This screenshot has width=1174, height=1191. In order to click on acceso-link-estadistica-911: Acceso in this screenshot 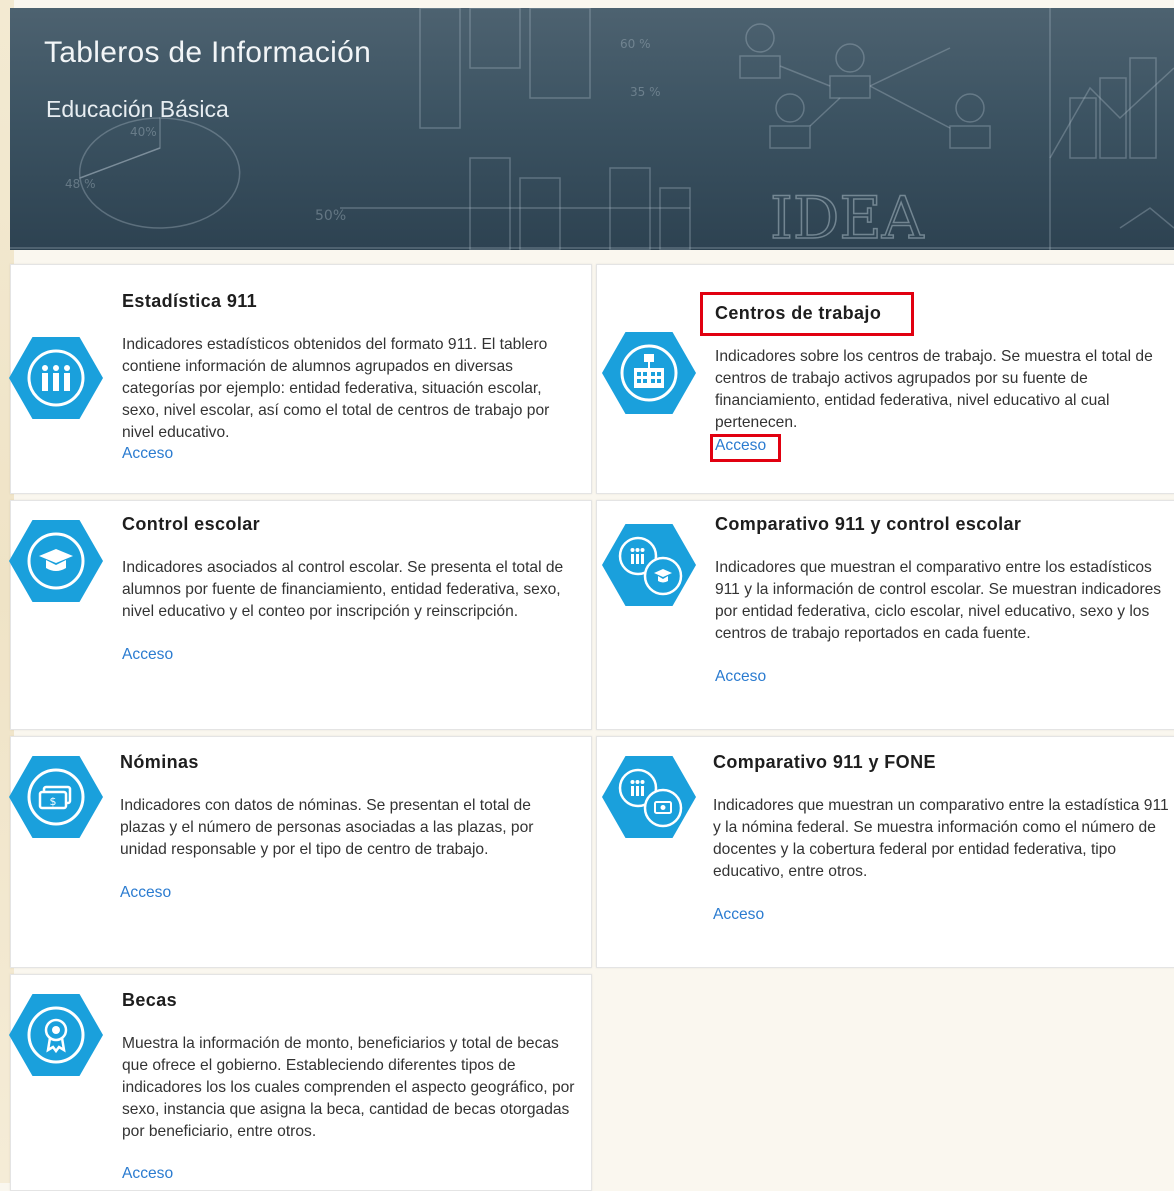, I will do `click(147, 454)`.